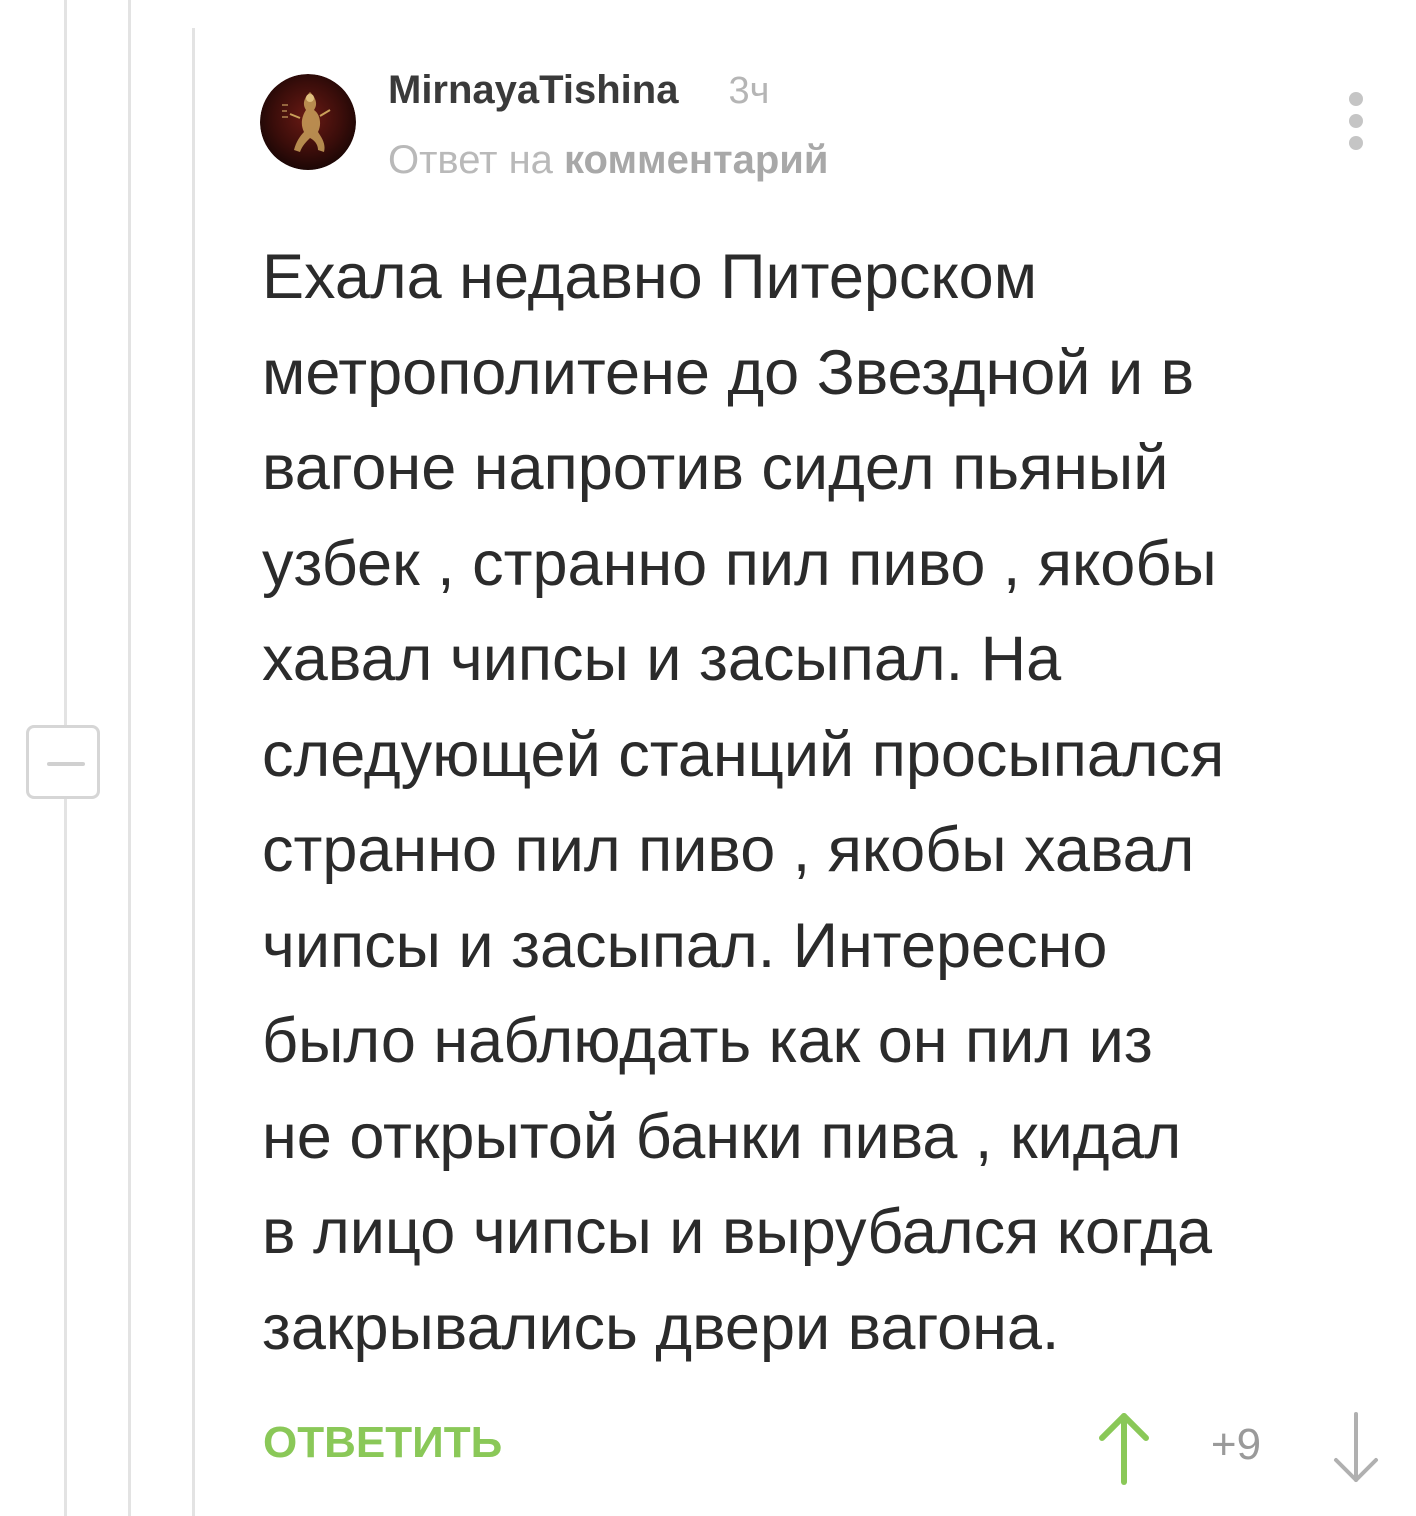  What do you see at coordinates (382, 1443) in the screenshot?
I see `reply-button: ОТВЕТИТЬ` at bounding box center [382, 1443].